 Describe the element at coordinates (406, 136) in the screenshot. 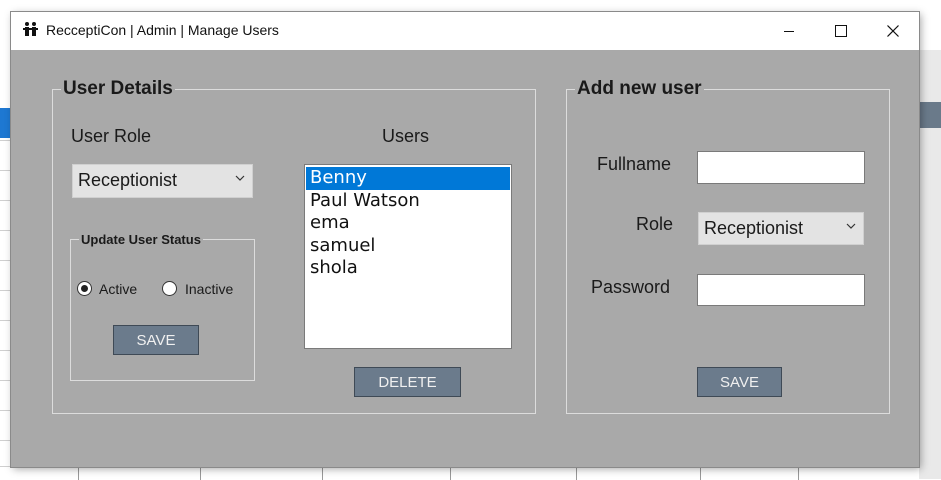

I see `users-label: Users` at that location.